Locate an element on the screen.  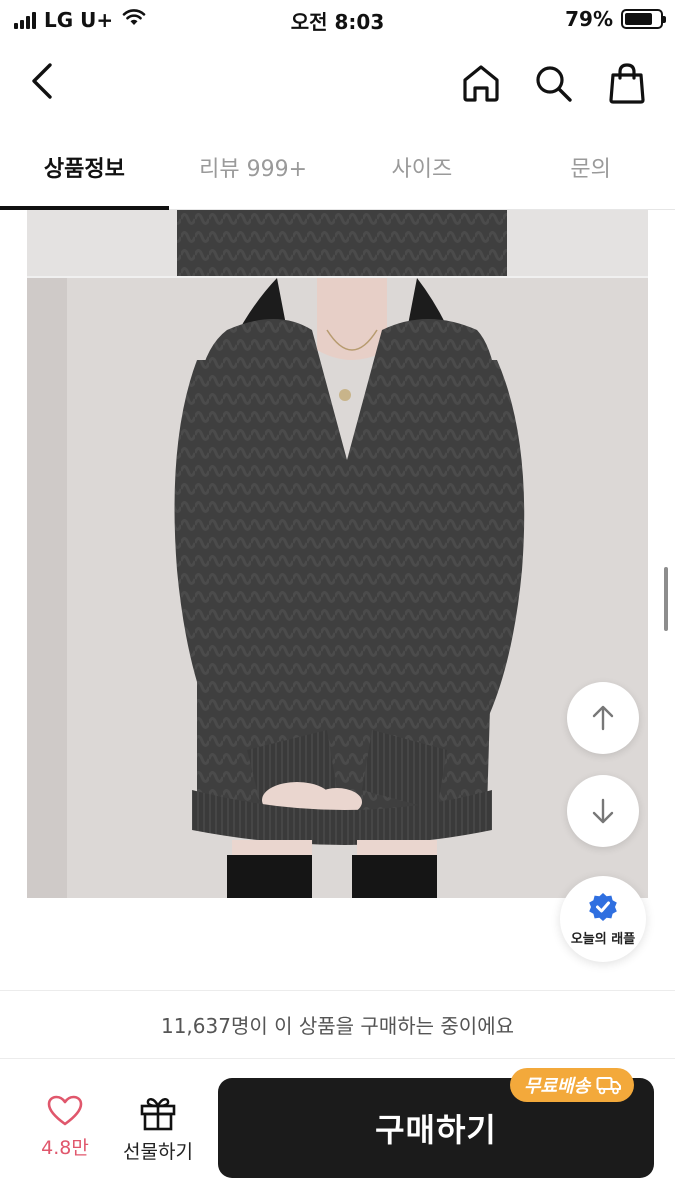
scroll-up-button is located at coordinates (603, 718).